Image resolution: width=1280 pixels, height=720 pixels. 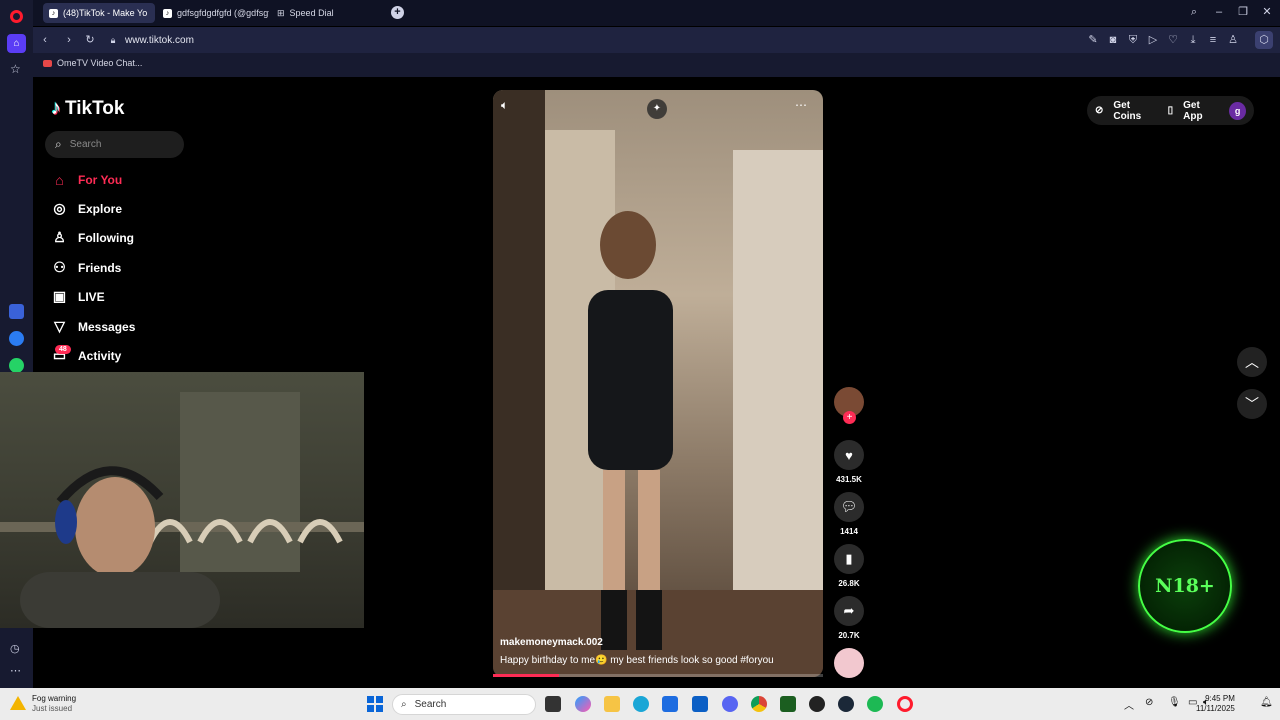 I want to click on edge-icon, so click(x=641, y=704).